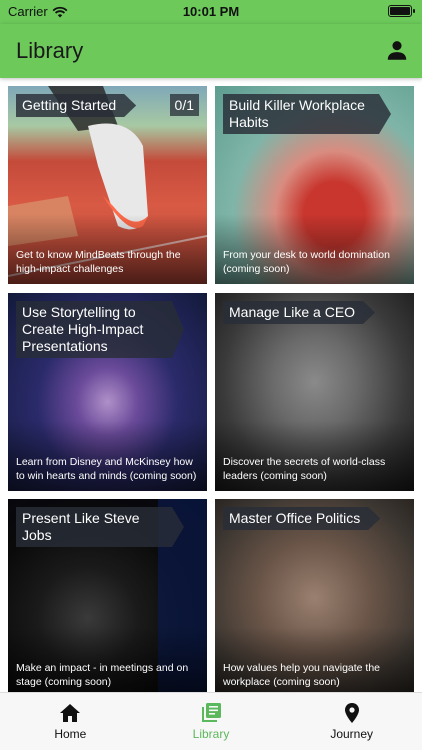  I want to click on card-title: Present Like Steve Jobs, so click(100, 527).